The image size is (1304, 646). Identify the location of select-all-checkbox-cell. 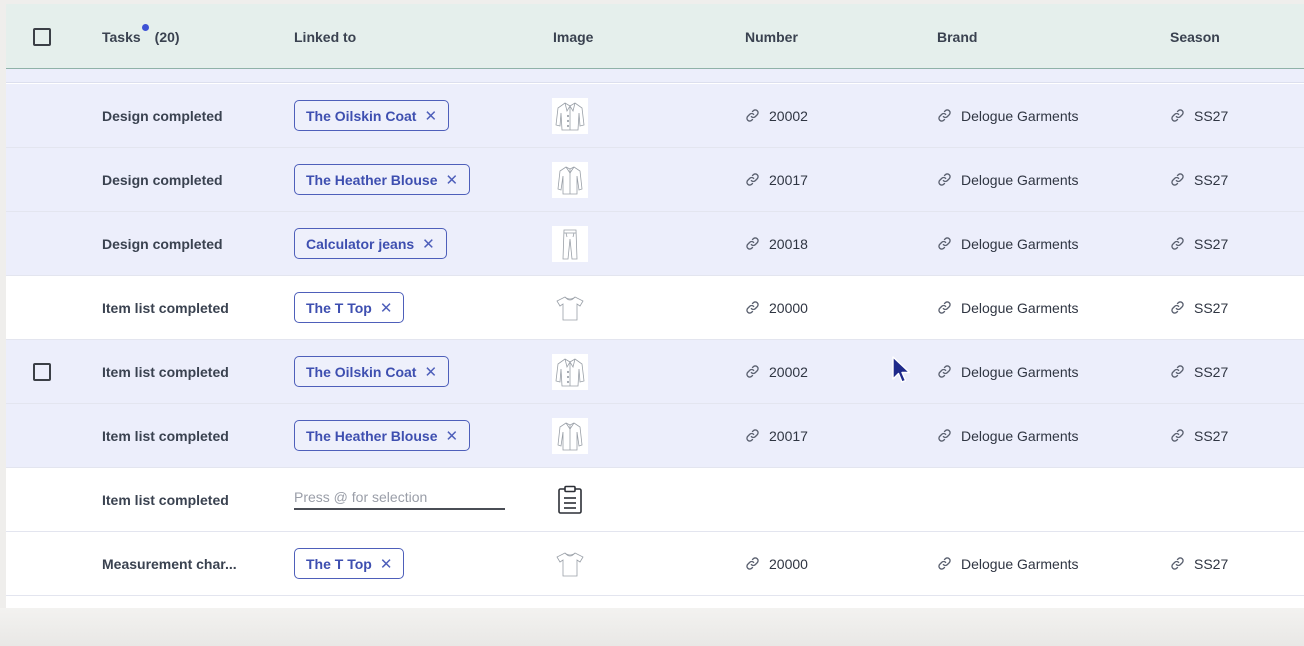
(42, 36).